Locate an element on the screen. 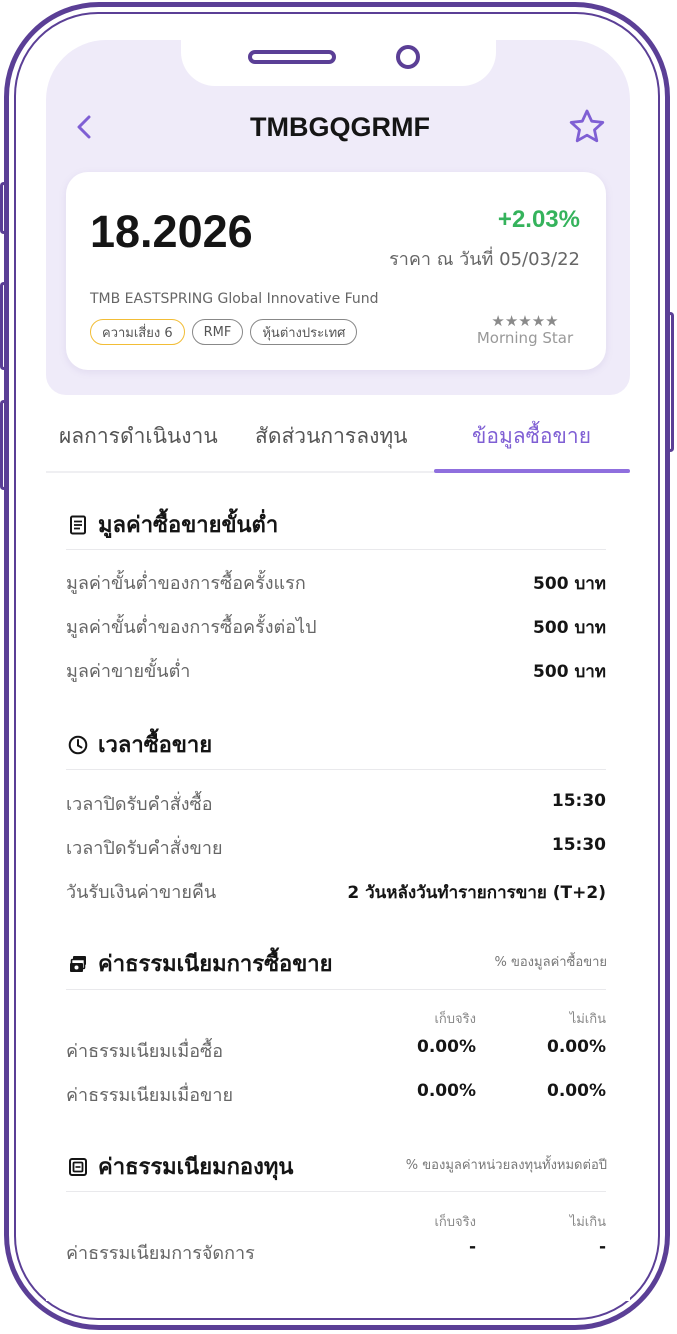 Image resolution: width=677 pixels, height=1334 pixels. fund-name: TMB EASTSPRING Global Innovative Fund is located at coordinates (234, 299).